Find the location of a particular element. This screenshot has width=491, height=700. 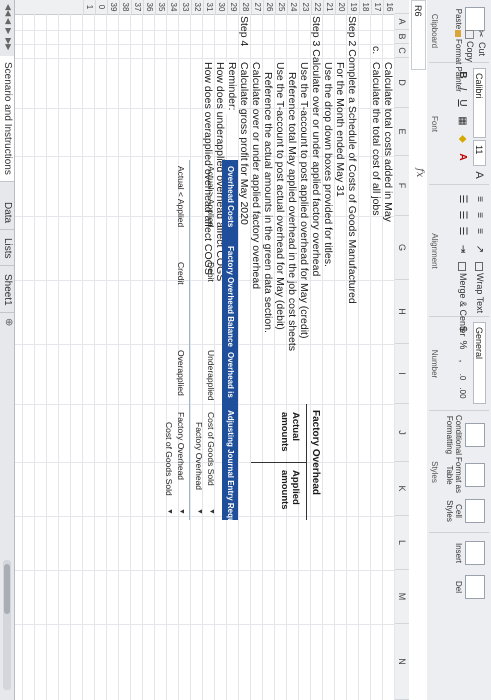

row-header: 30 is located at coordinates (221, 7).